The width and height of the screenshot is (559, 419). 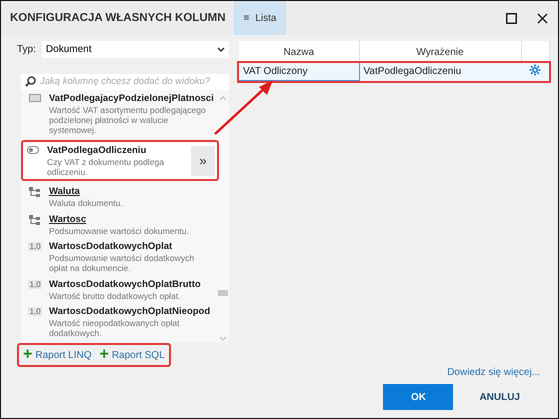 I want to click on field-icon, so click(x=35, y=98).